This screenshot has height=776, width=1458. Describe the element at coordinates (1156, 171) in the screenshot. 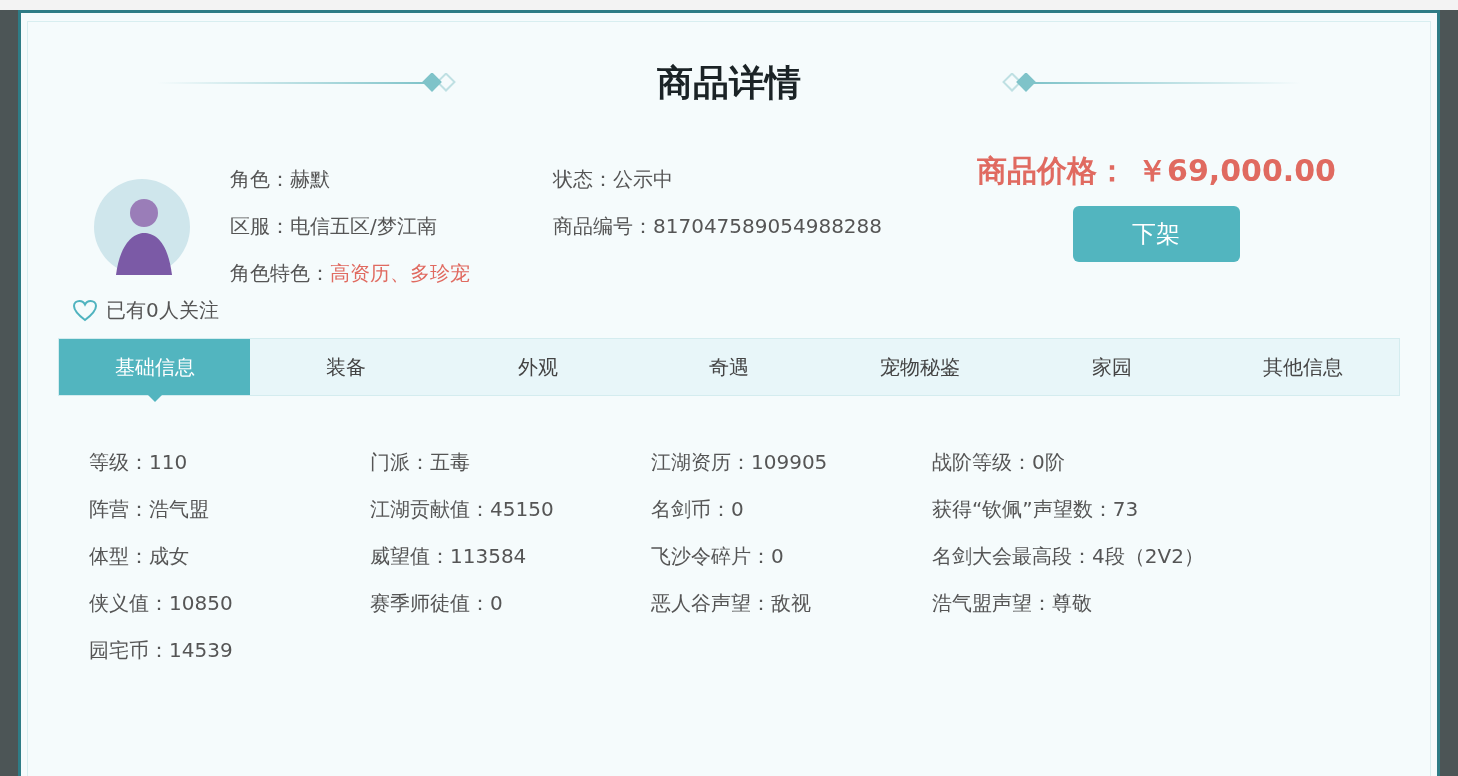

I see `product-price: 商品价格： ￥69,000.00` at that location.